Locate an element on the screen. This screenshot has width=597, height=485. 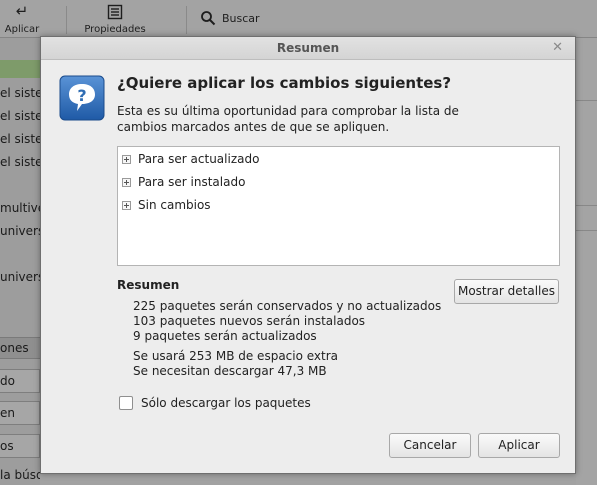
question-icon: ? is located at coordinates (82, 98).